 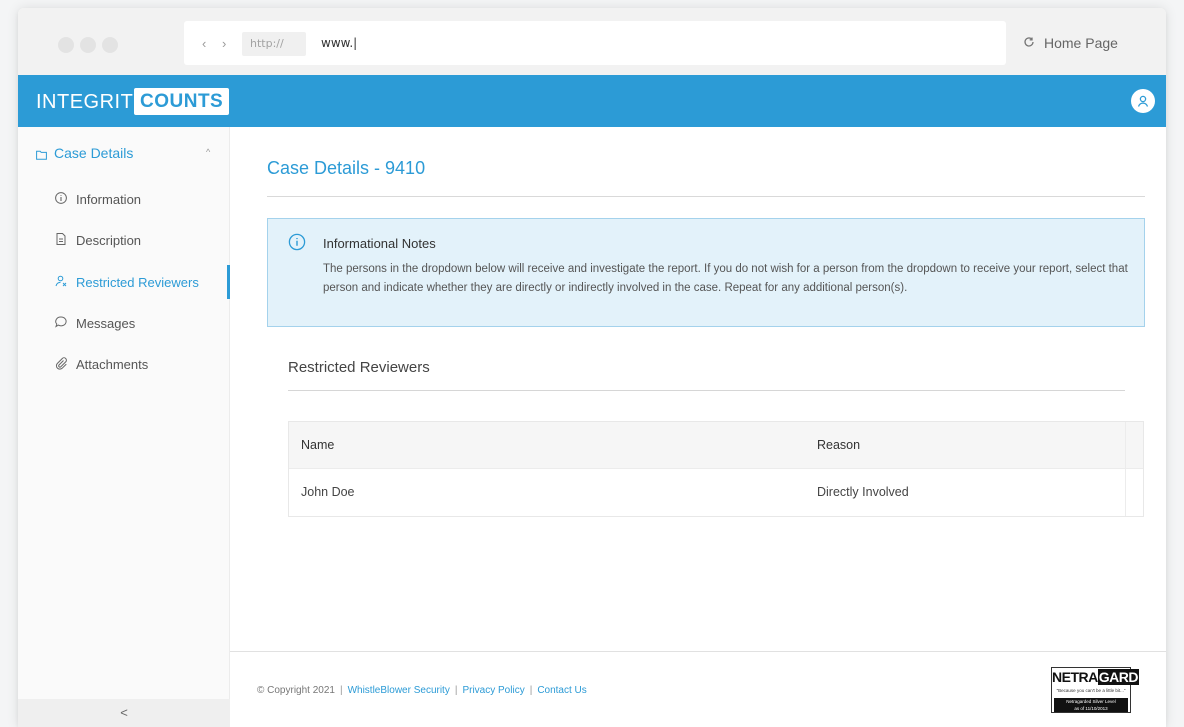 I want to click on table-row: John Doe Directly Involved, so click(x=716, y=492).